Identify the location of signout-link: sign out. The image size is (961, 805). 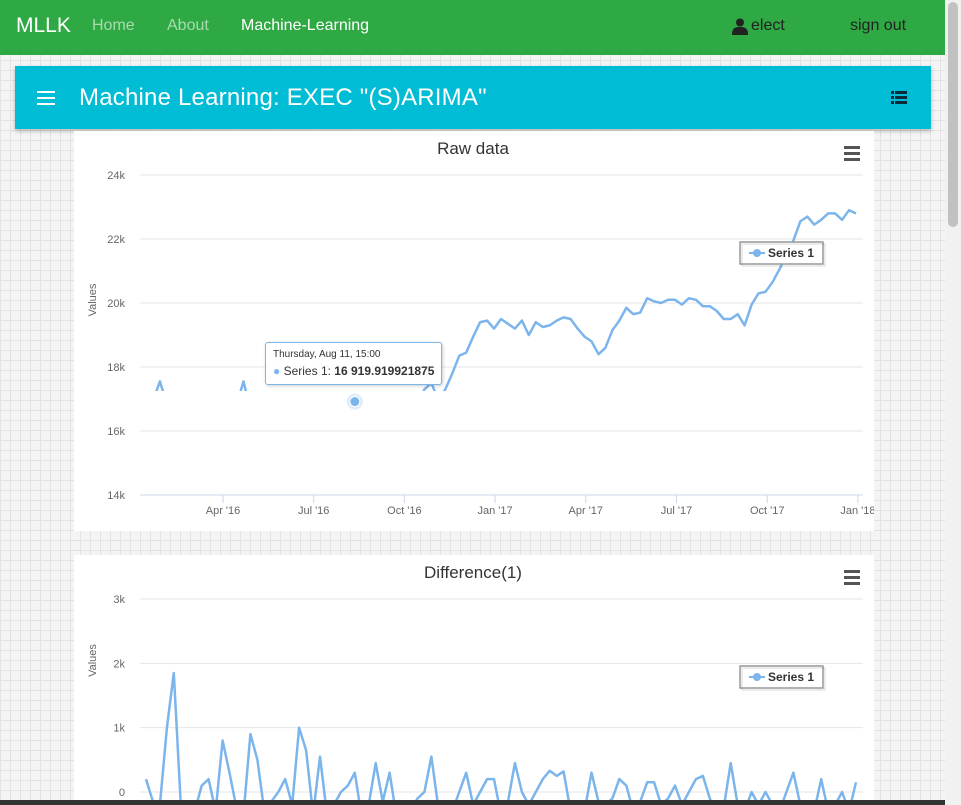
(878, 26).